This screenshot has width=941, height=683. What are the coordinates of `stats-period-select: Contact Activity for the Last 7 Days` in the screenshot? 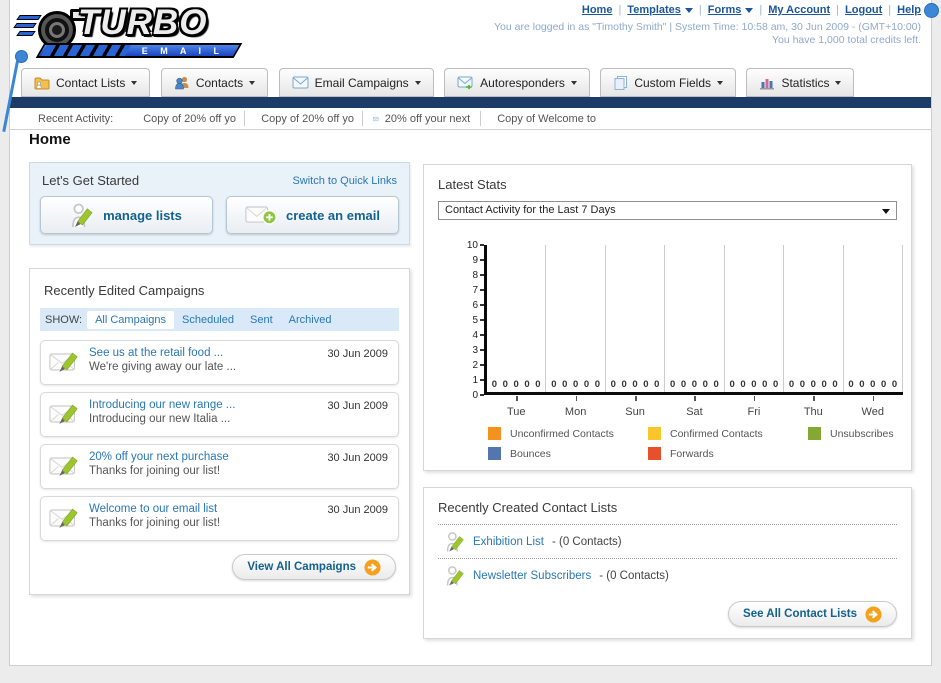 It's located at (667, 210).